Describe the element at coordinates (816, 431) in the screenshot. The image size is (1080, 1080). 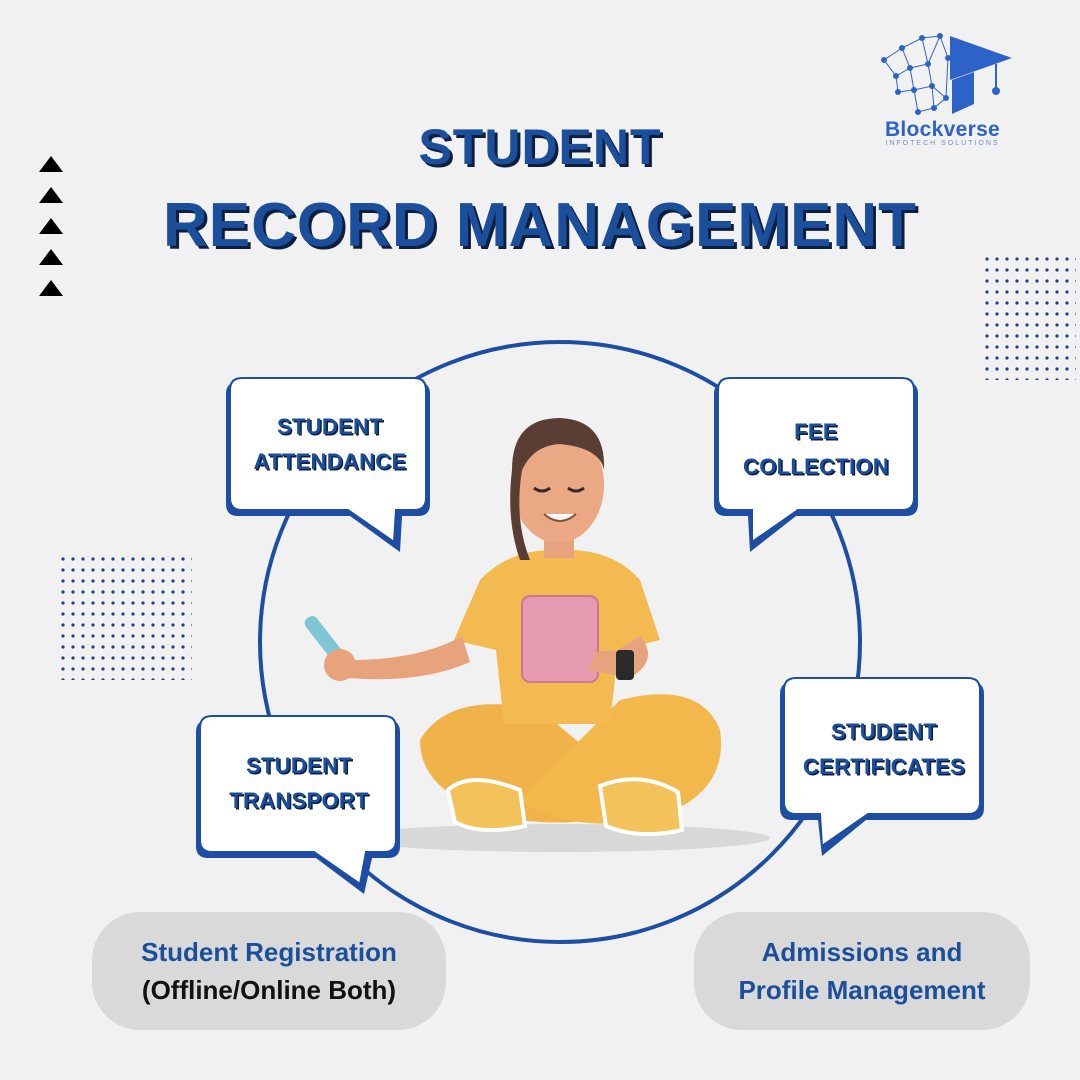
I see `fee-line1: FEE` at that location.